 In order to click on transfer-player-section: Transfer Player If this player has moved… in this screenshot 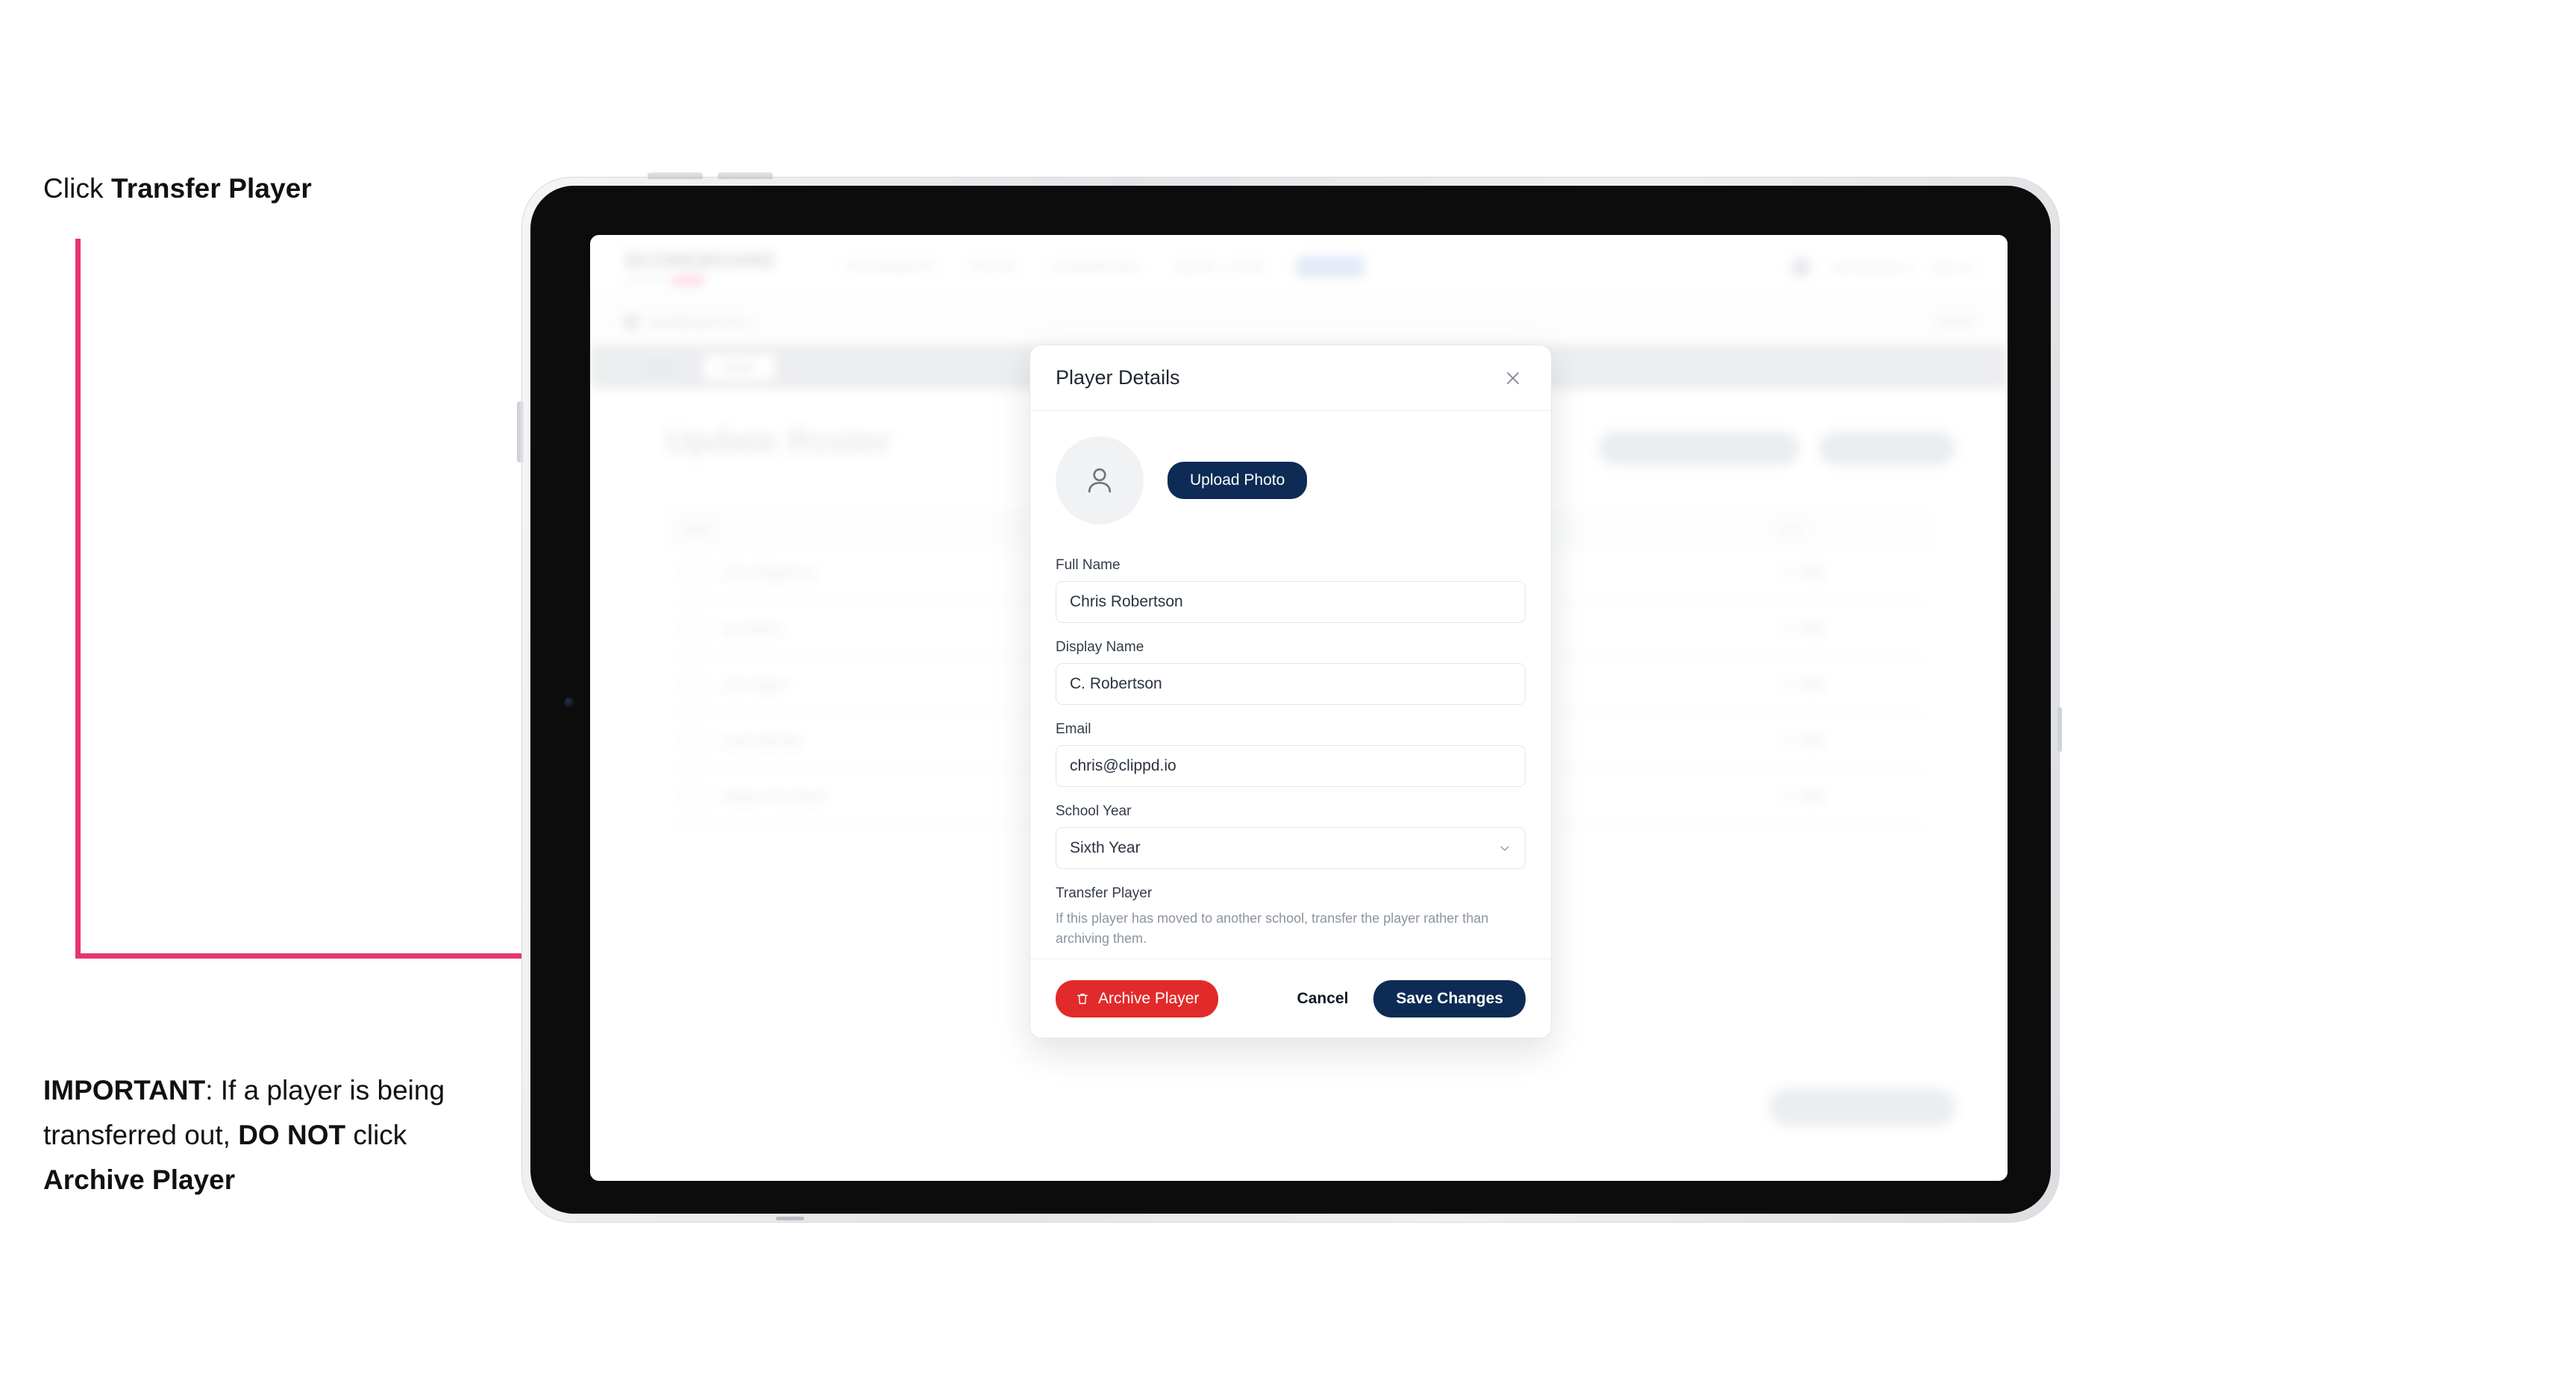, I will do `click(1291, 922)`.